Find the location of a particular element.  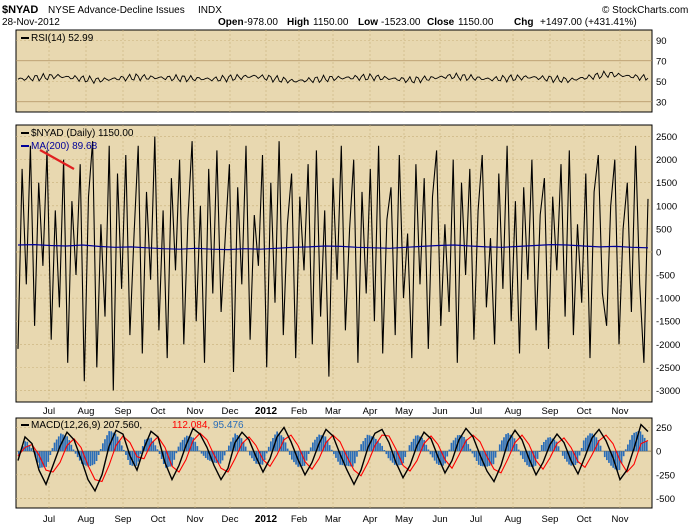

macd-legend-label: MACD(12,26,9) 207.560, is located at coordinates (86, 425).